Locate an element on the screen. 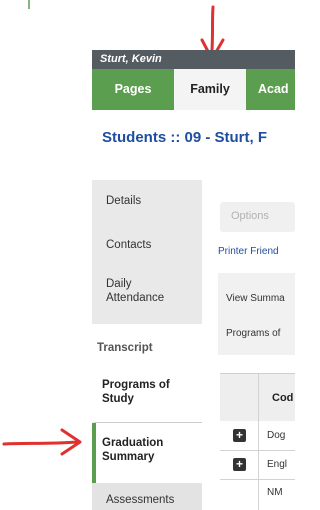 The height and width of the screenshot is (510, 320). table-row: NM is located at coordinates (257, 493).